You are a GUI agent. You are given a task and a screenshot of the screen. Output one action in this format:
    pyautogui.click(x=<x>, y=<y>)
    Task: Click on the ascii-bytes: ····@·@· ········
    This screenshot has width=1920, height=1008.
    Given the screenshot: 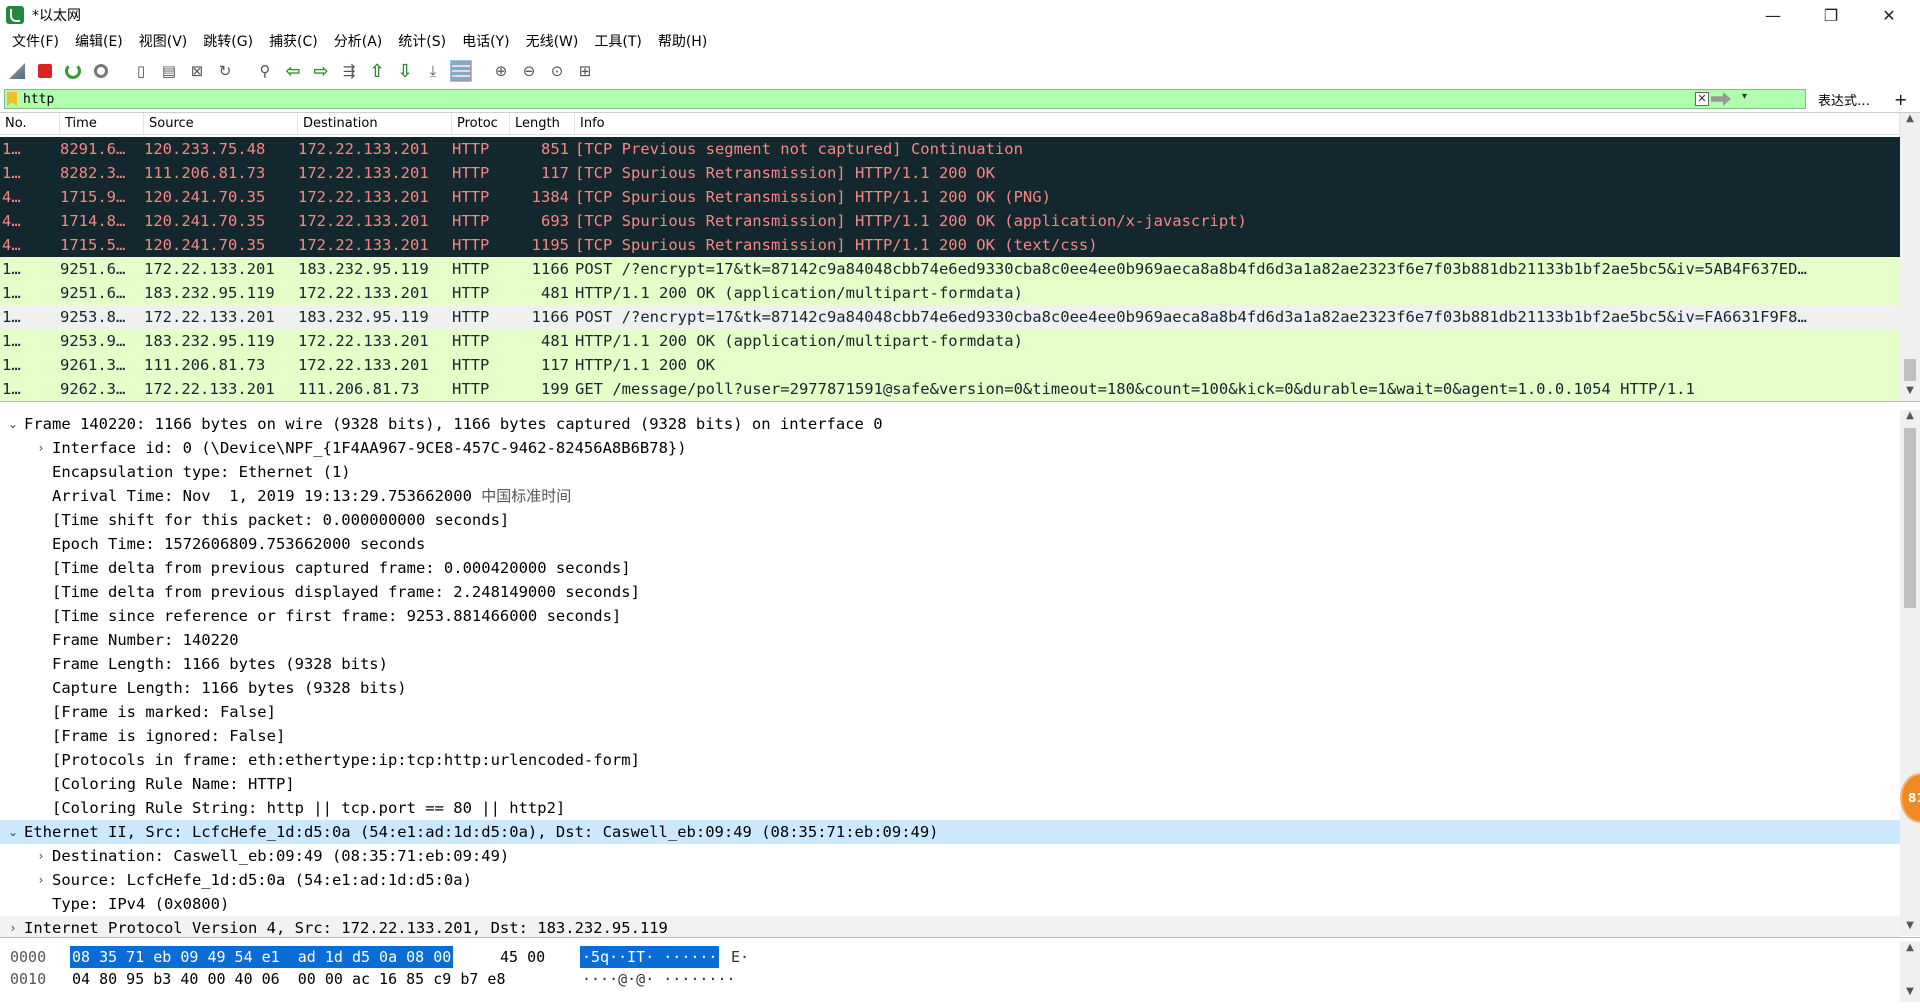 What is the action you would take?
    pyautogui.click(x=659, y=979)
    